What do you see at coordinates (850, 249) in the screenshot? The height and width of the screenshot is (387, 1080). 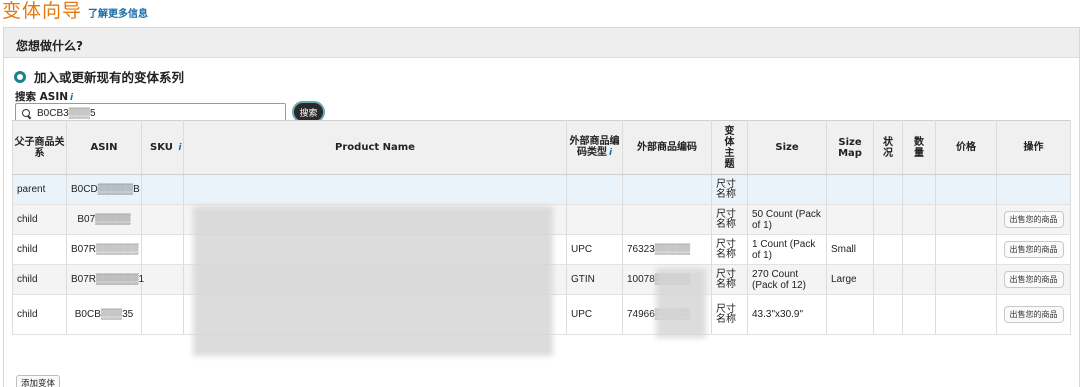 I see `cell-size-map: Small` at bounding box center [850, 249].